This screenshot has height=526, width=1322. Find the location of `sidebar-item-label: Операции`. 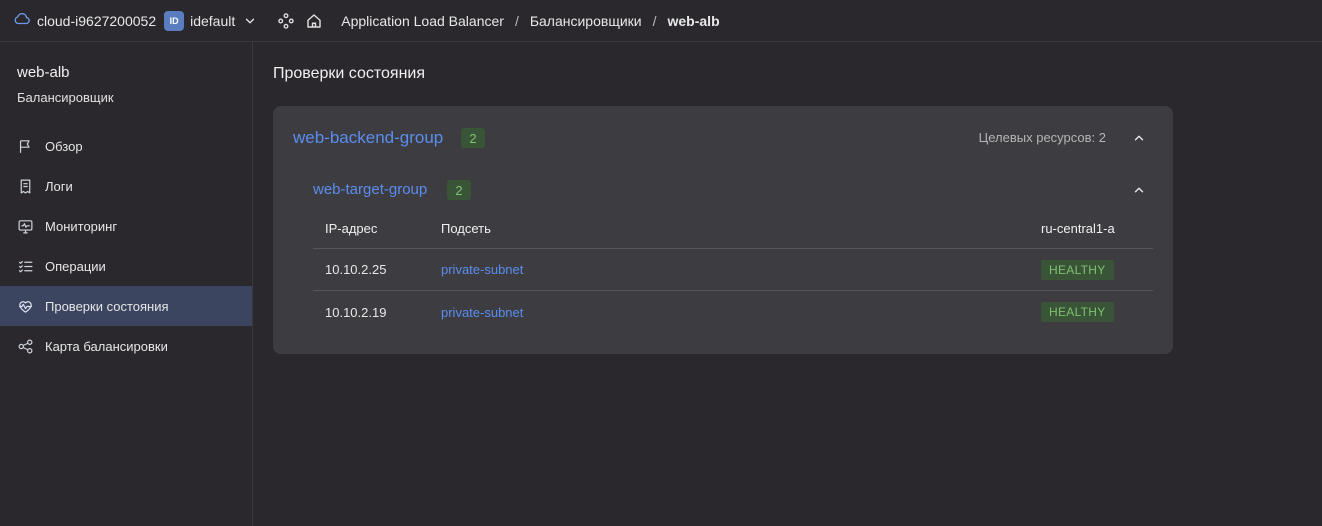

sidebar-item-label: Операции is located at coordinates (75, 266).